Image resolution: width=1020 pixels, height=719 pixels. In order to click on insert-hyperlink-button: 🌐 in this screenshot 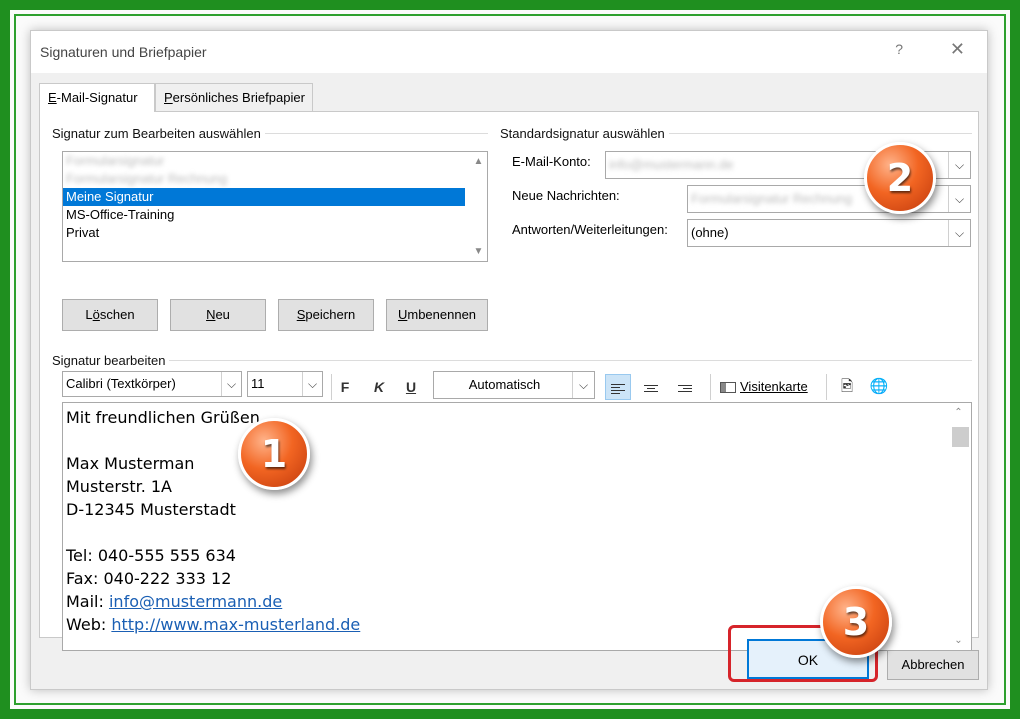, I will do `click(879, 387)`.